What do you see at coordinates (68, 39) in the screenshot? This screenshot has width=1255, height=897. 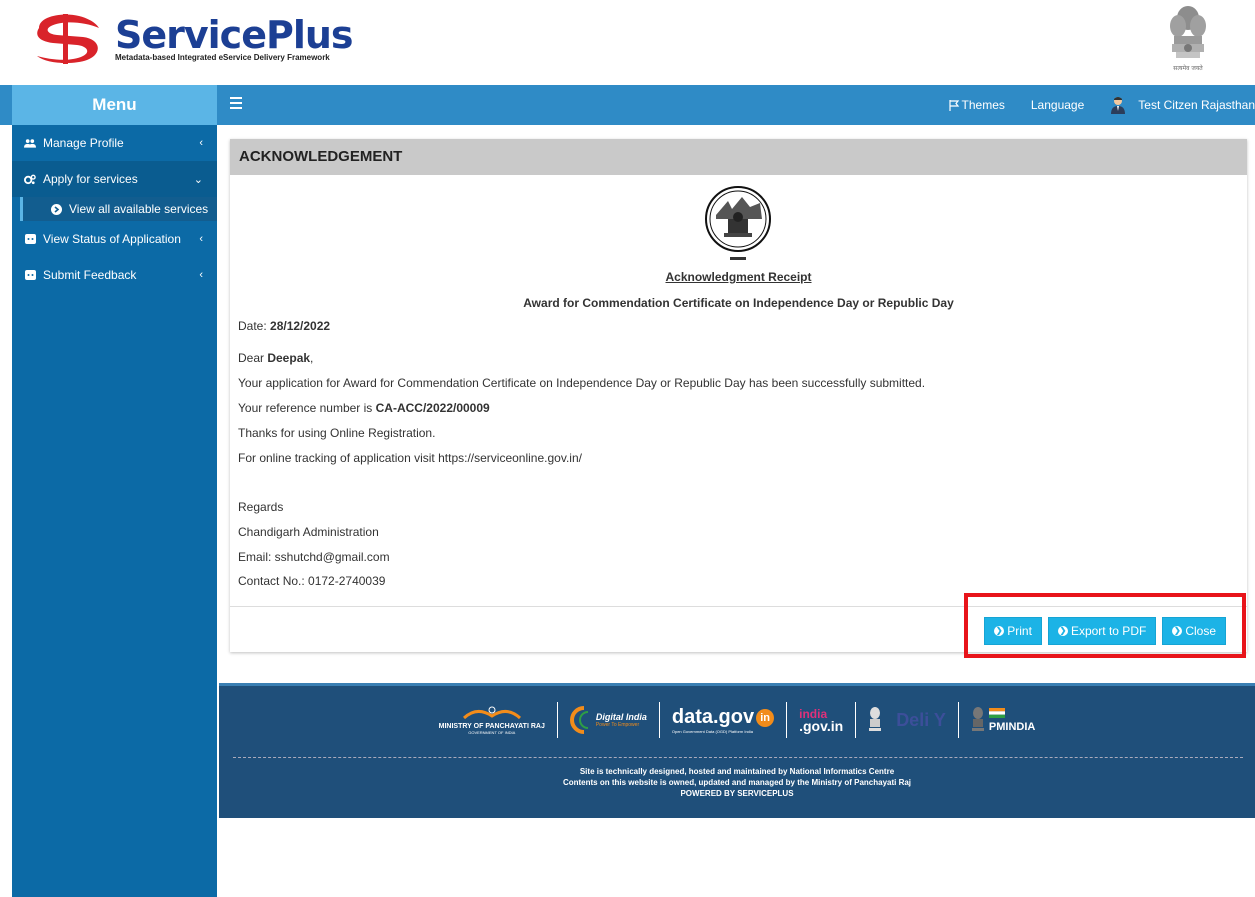 I see `serviceplus-logo-mark` at bounding box center [68, 39].